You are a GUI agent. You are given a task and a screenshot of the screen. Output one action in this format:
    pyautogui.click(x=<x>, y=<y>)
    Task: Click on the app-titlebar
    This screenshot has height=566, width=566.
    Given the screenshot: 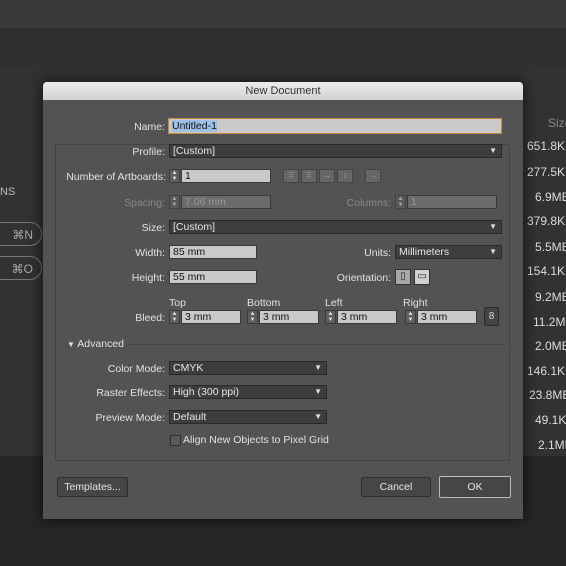 What is the action you would take?
    pyautogui.click(x=283, y=14)
    